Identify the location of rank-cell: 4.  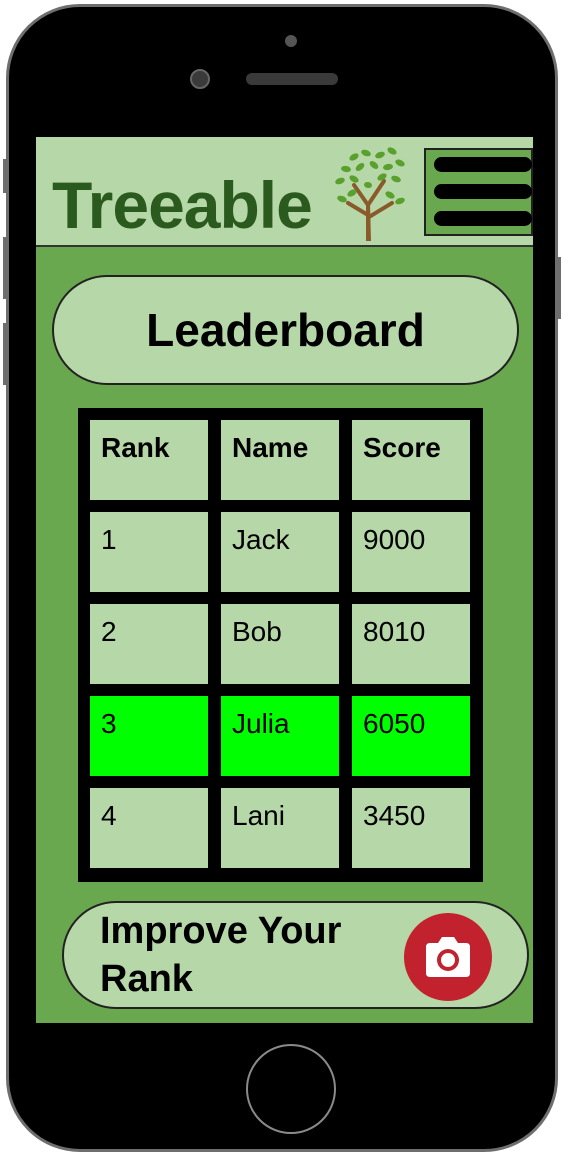
(149, 828).